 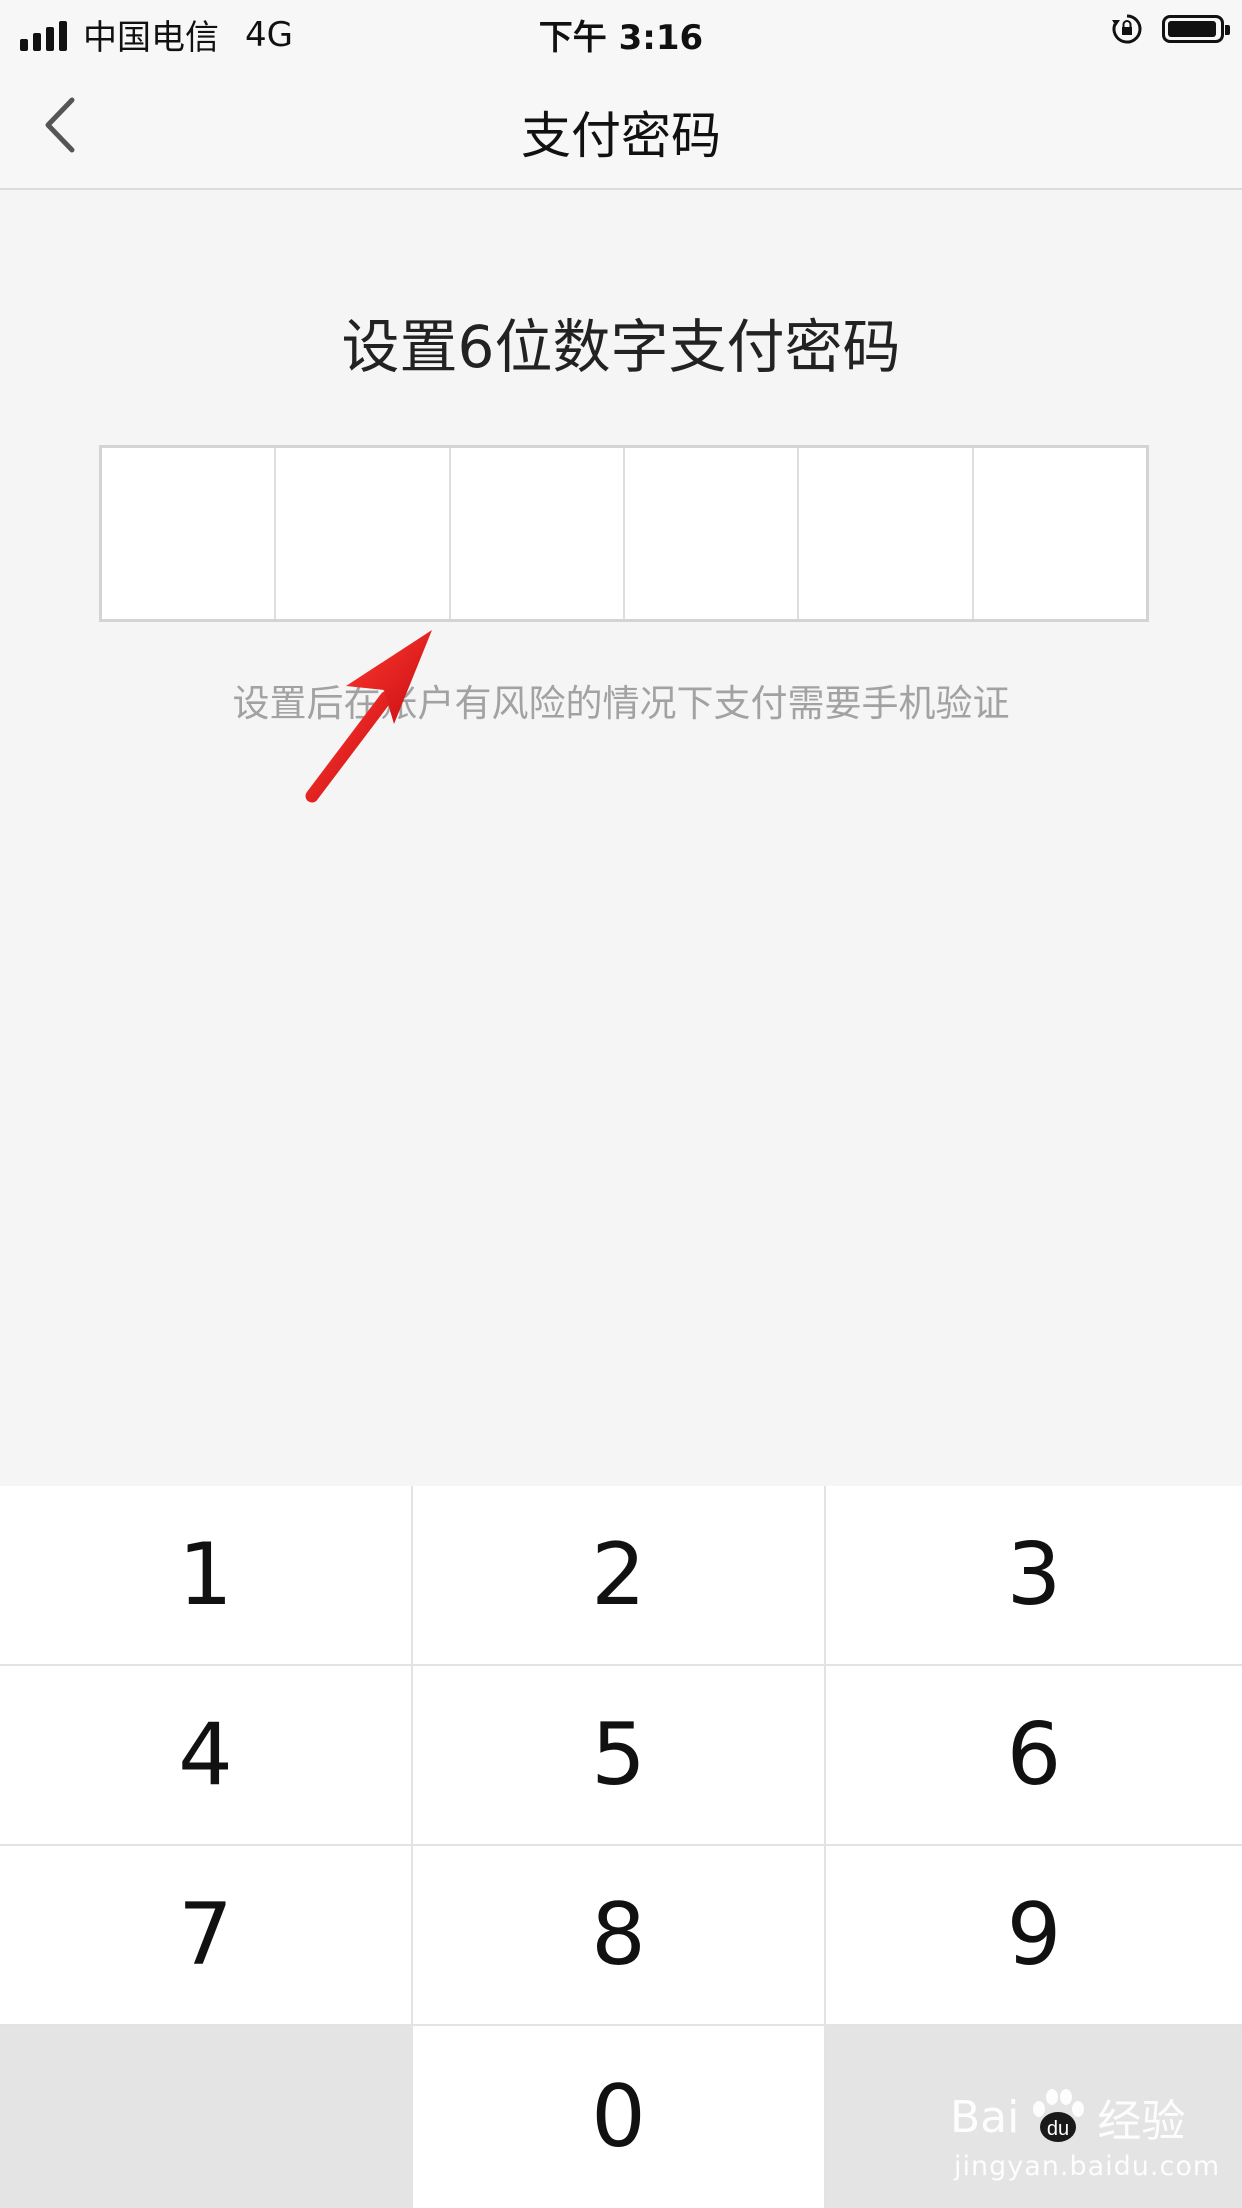 I want to click on key-3: 3, so click(x=1034, y=1576).